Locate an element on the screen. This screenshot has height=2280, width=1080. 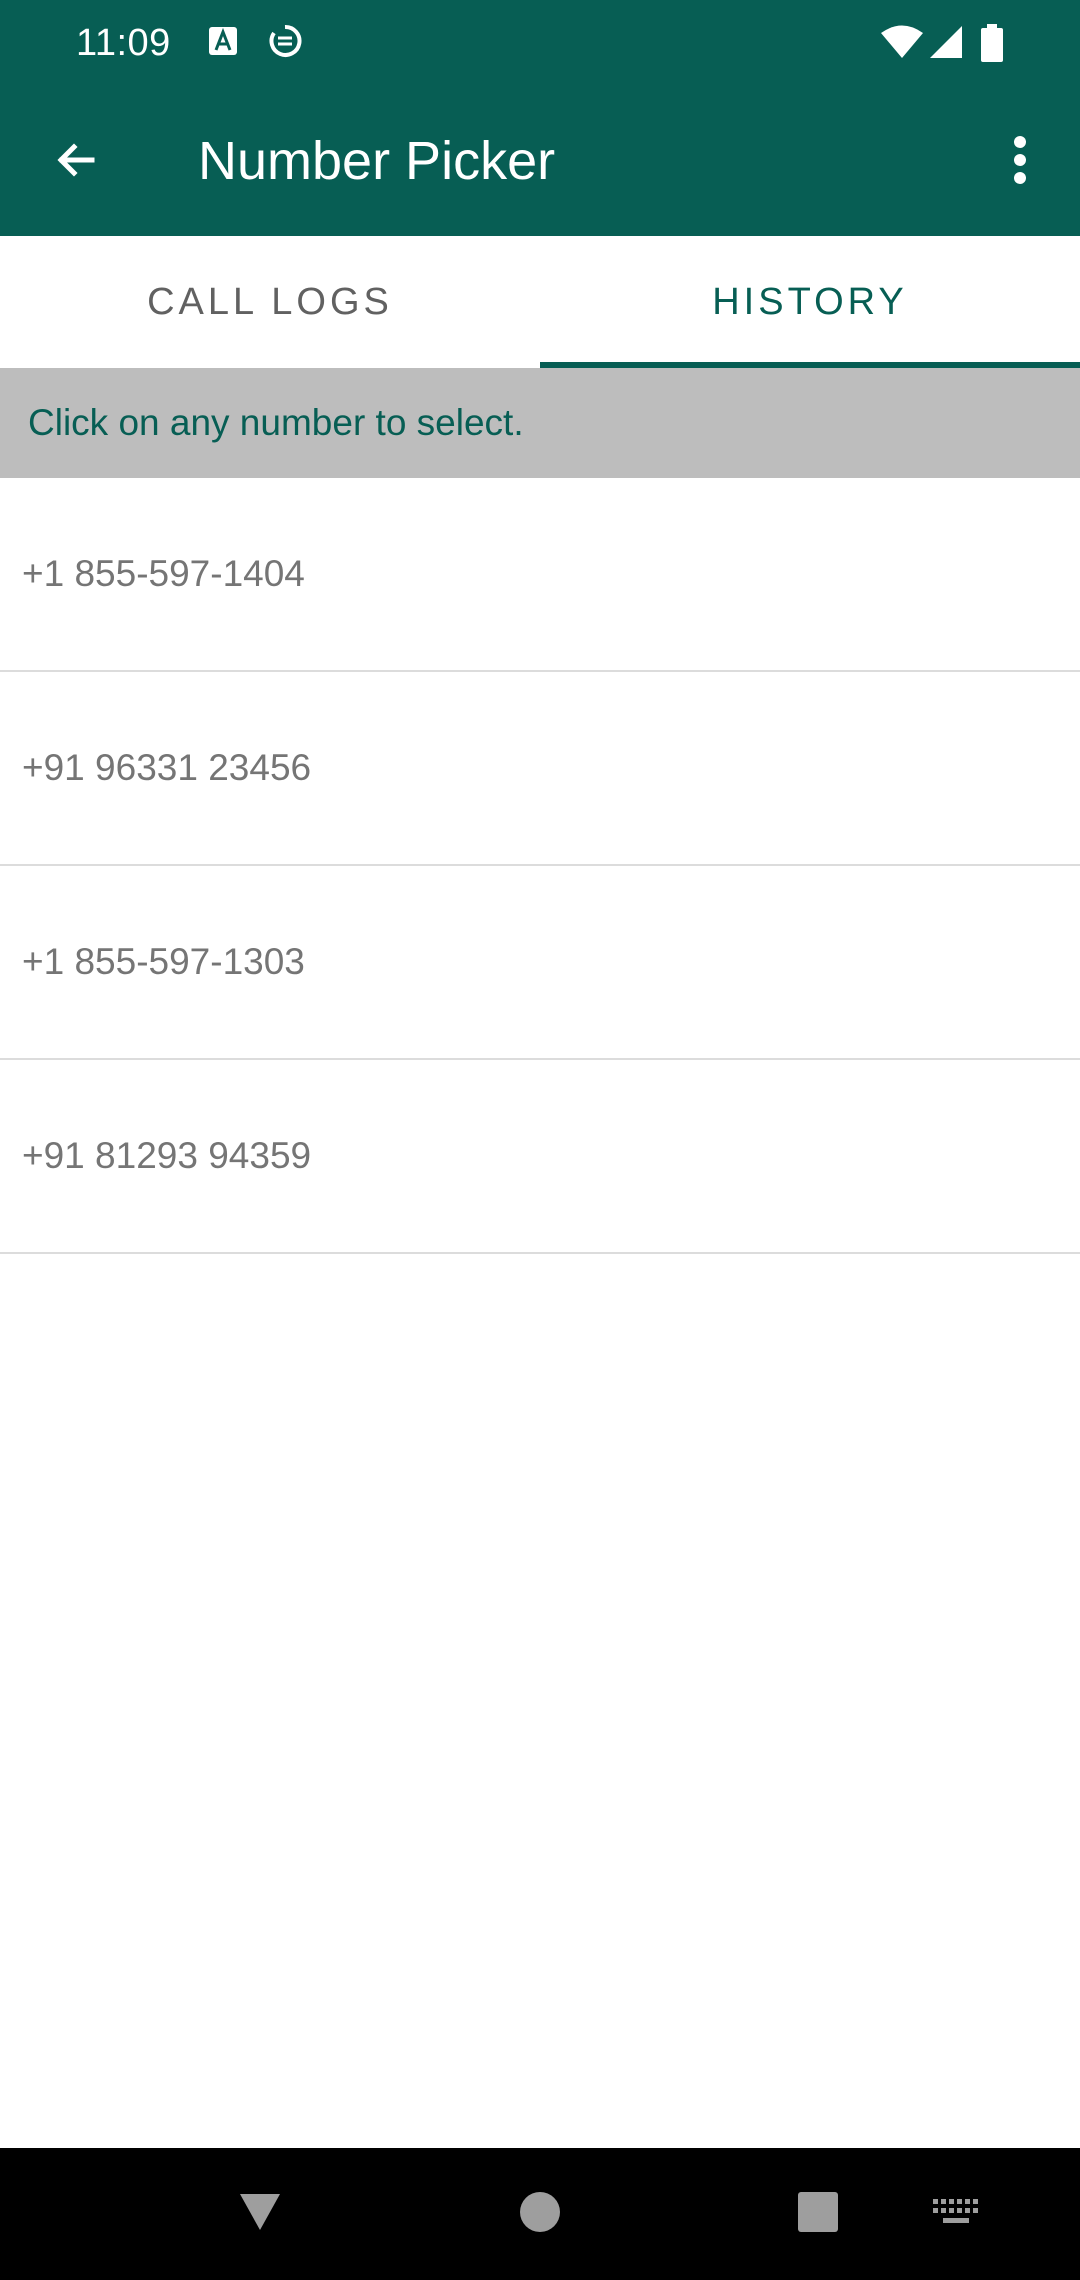
nav-keyboard-button is located at coordinates (956, 2214).